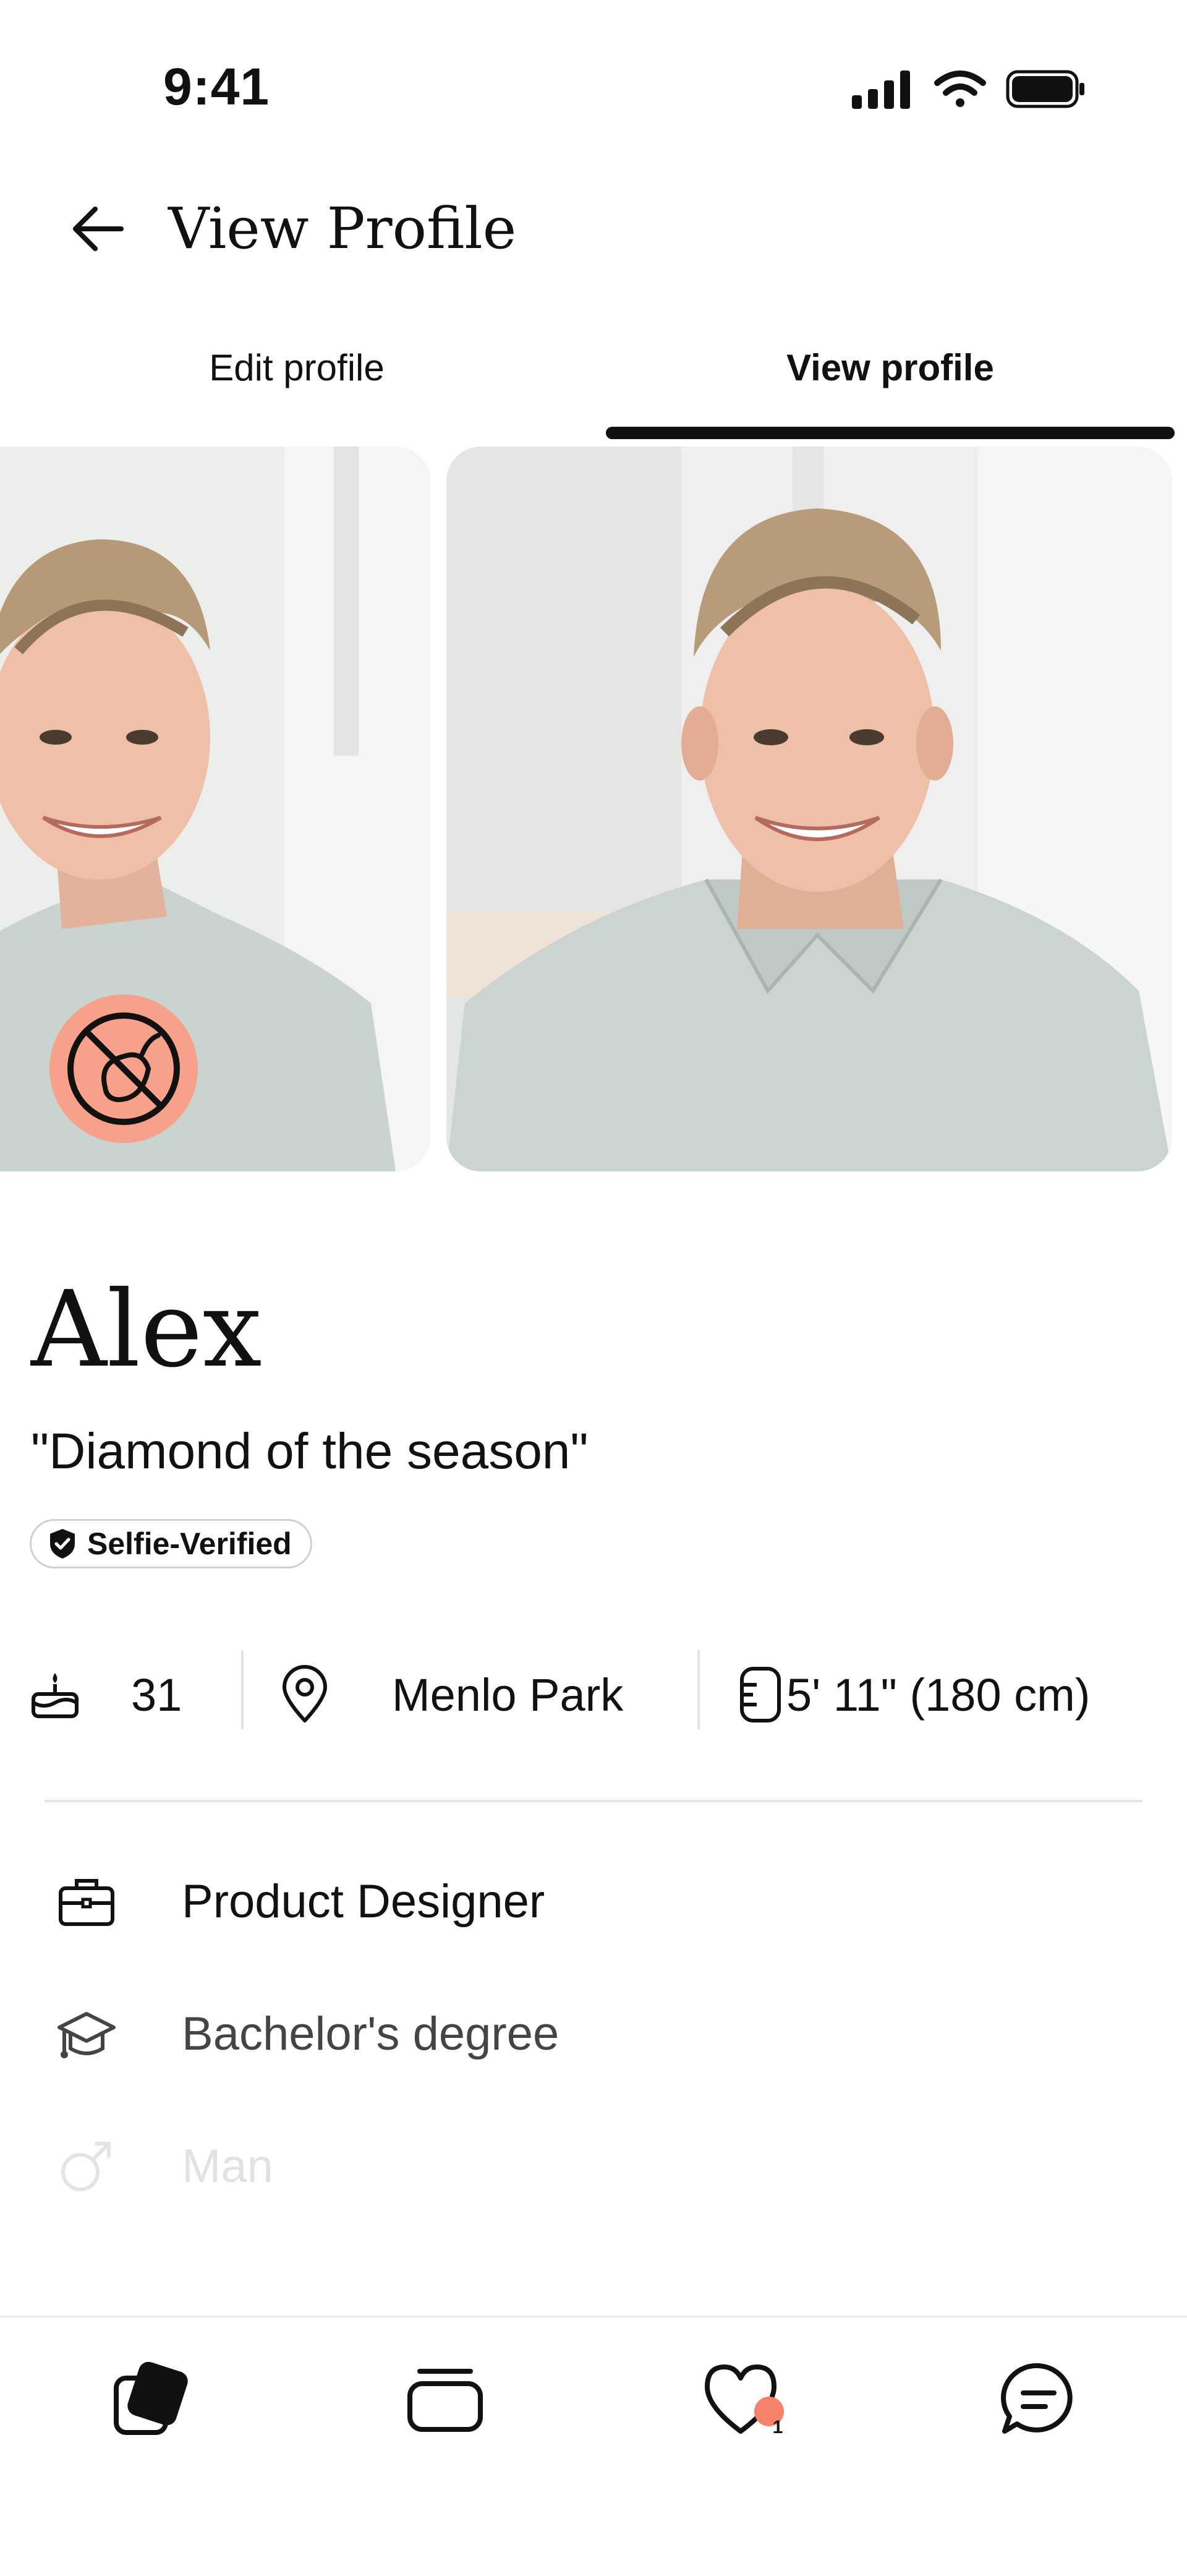  Describe the element at coordinates (228, 2166) in the screenshot. I see `detail-label: Man` at that location.